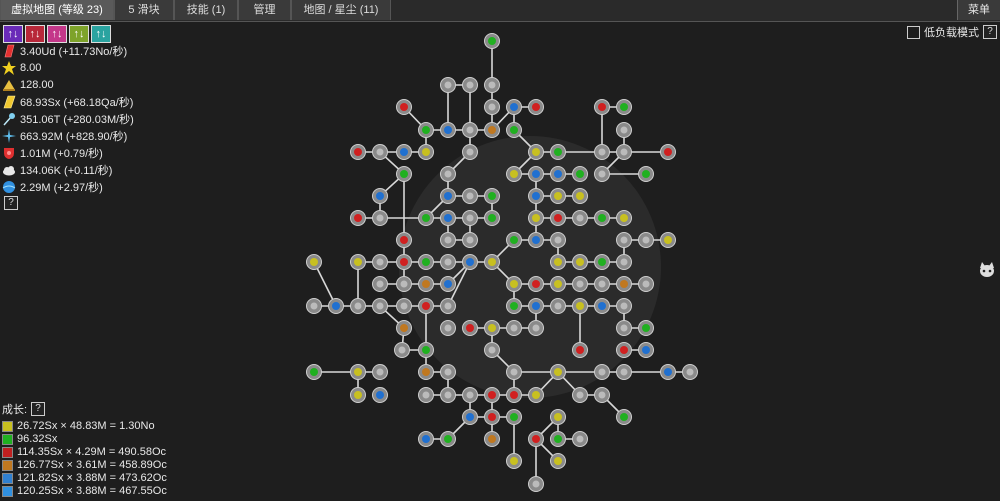 The width and height of the screenshot is (1000, 501). Describe the element at coordinates (341, 10) in the screenshot. I see `tab-map-stardust: 地图 / 星尘 (11)` at that location.